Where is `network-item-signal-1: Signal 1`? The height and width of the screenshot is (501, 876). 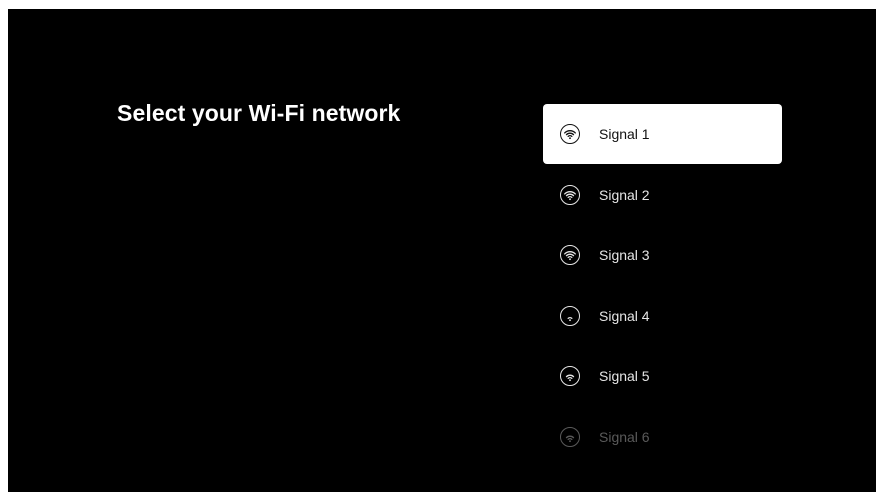
network-item-signal-1: Signal 1 is located at coordinates (662, 134).